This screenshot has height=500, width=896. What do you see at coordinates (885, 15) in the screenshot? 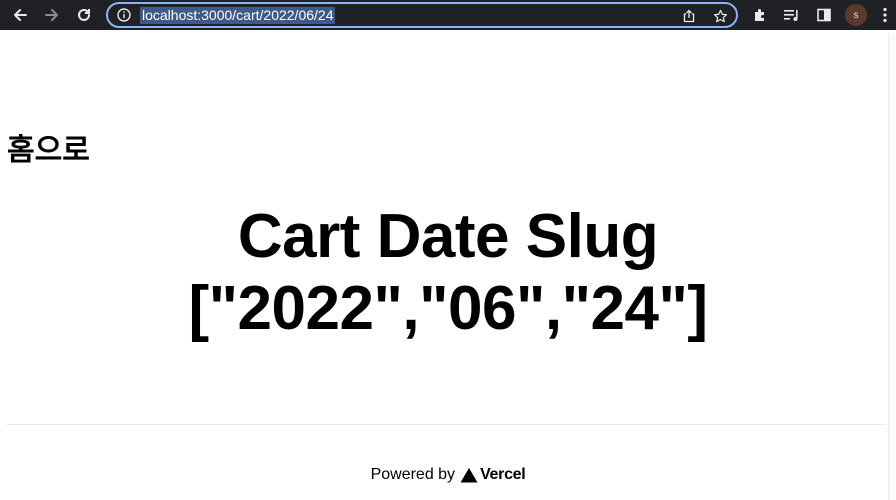
I see `kebab-menu-icon` at bounding box center [885, 15].